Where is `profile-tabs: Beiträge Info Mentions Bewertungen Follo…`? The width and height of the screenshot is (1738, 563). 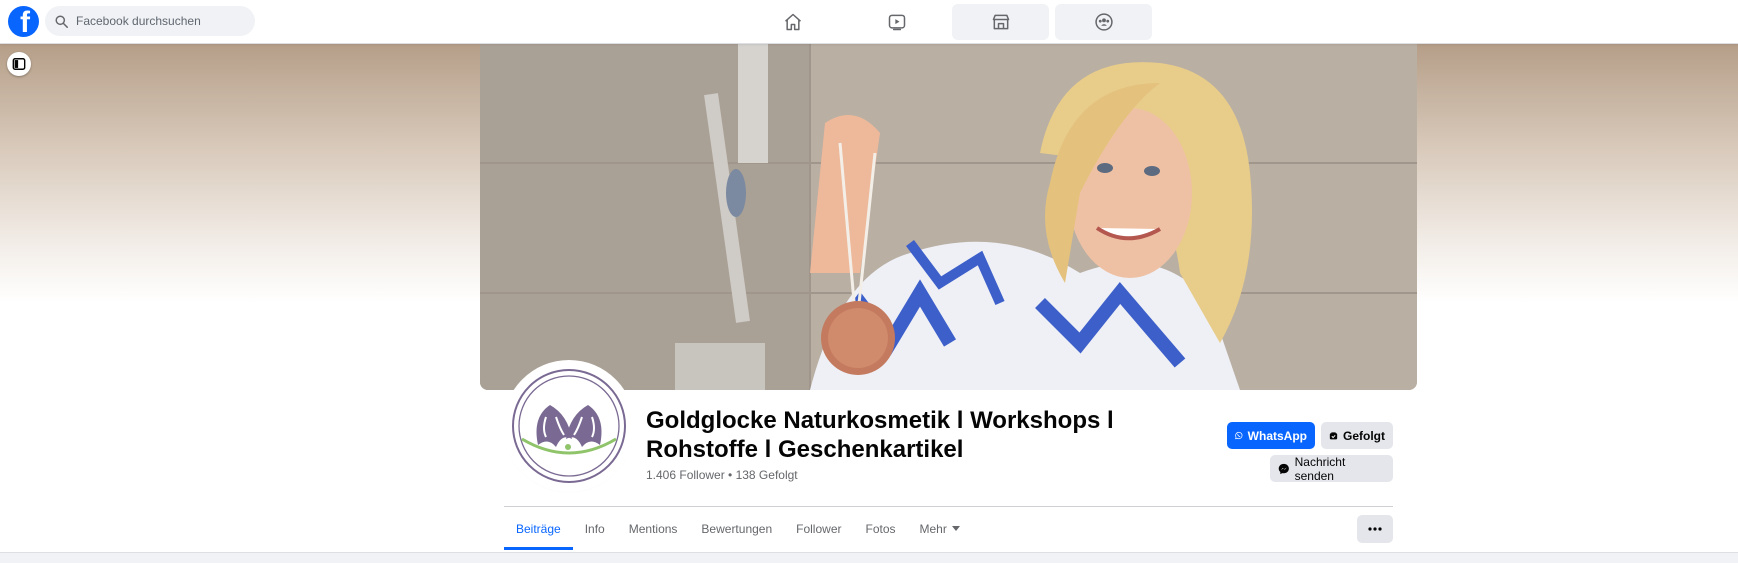 profile-tabs: Beiträge Info Mentions Bewertungen Follo… is located at coordinates (738, 529).